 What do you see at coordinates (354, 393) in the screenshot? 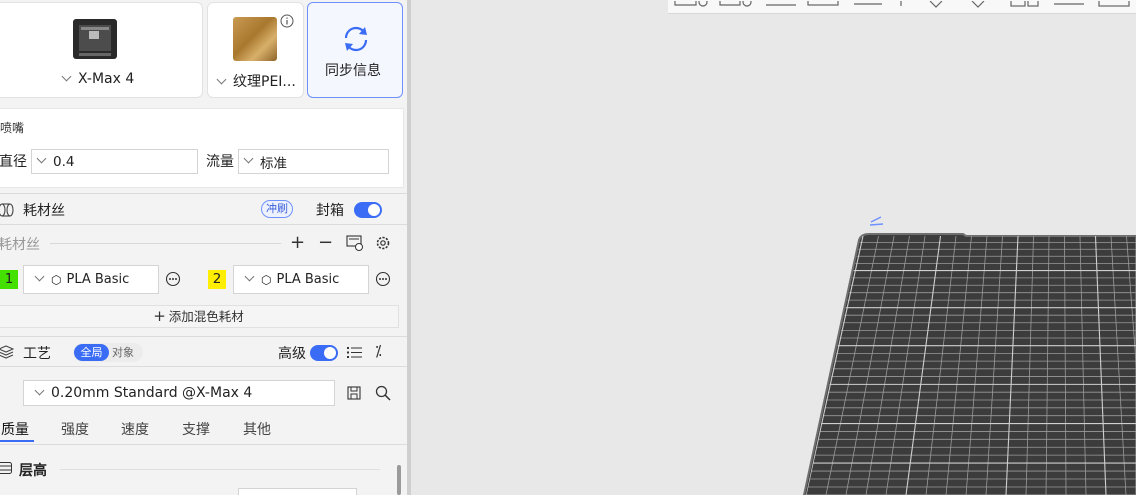
I see `save-icon` at bounding box center [354, 393].